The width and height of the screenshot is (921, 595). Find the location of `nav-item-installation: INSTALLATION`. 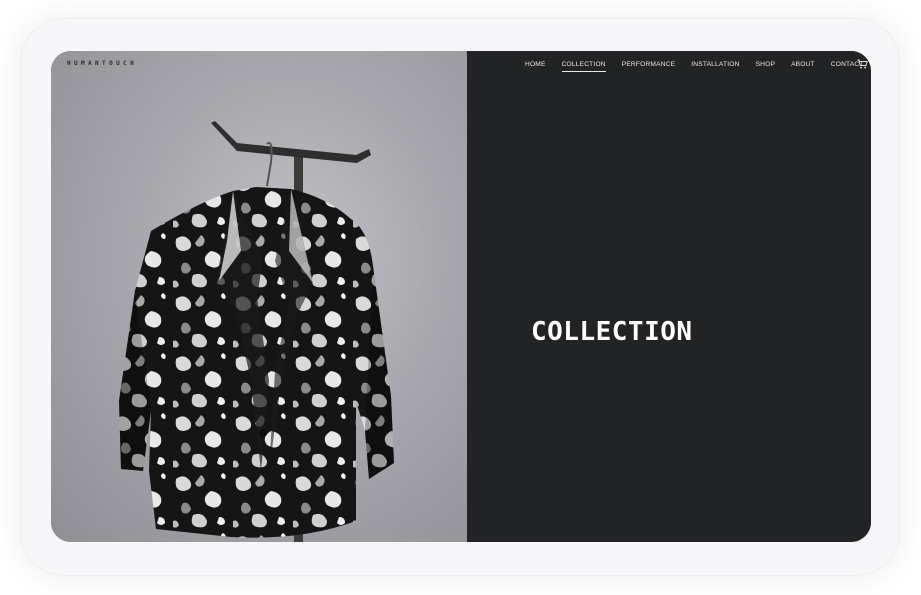

nav-item-installation: INSTALLATION is located at coordinates (715, 66).